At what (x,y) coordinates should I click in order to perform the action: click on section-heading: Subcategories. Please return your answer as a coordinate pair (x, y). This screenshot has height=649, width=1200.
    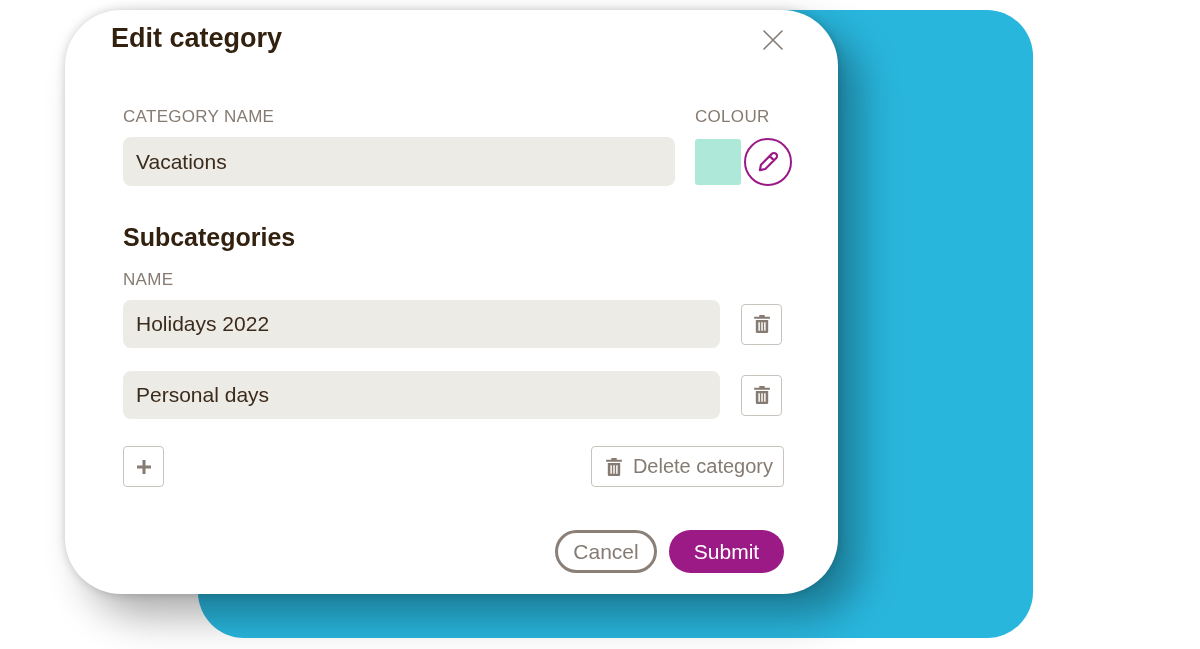
    Looking at the image, I should click on (209, 237).